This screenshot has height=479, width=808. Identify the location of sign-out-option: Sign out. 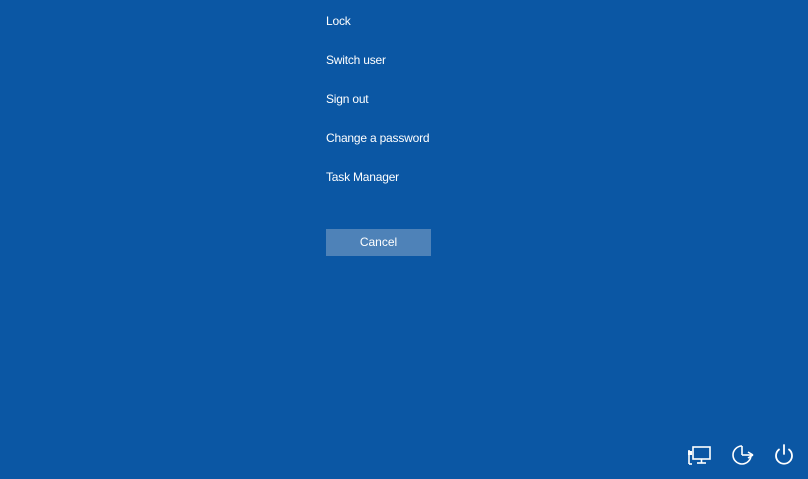
(436, 99).